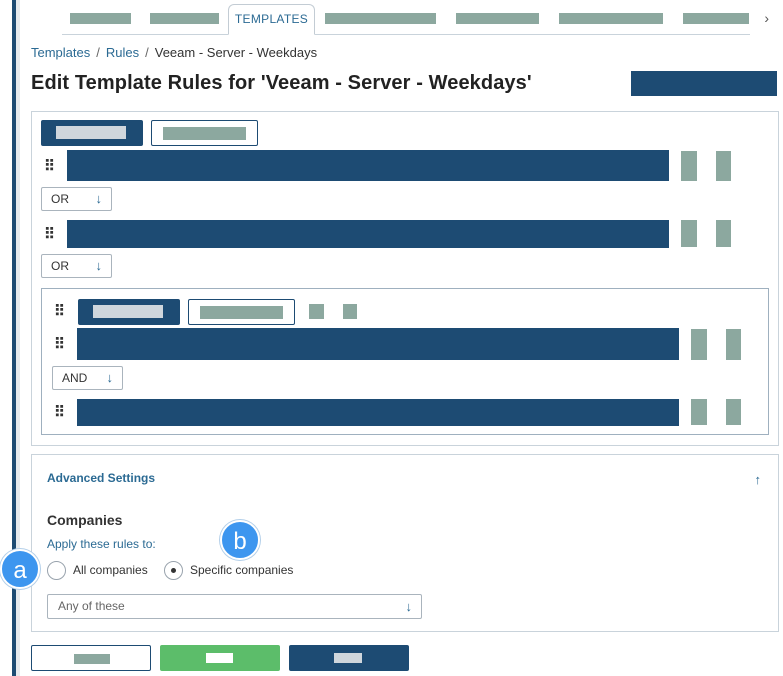 This screenshot has height=676, width=783. What do you see at coordinates (204, 133) in the screenshot?
I see `rule-type-toggle-inactive` at bounding box center [204, 133].